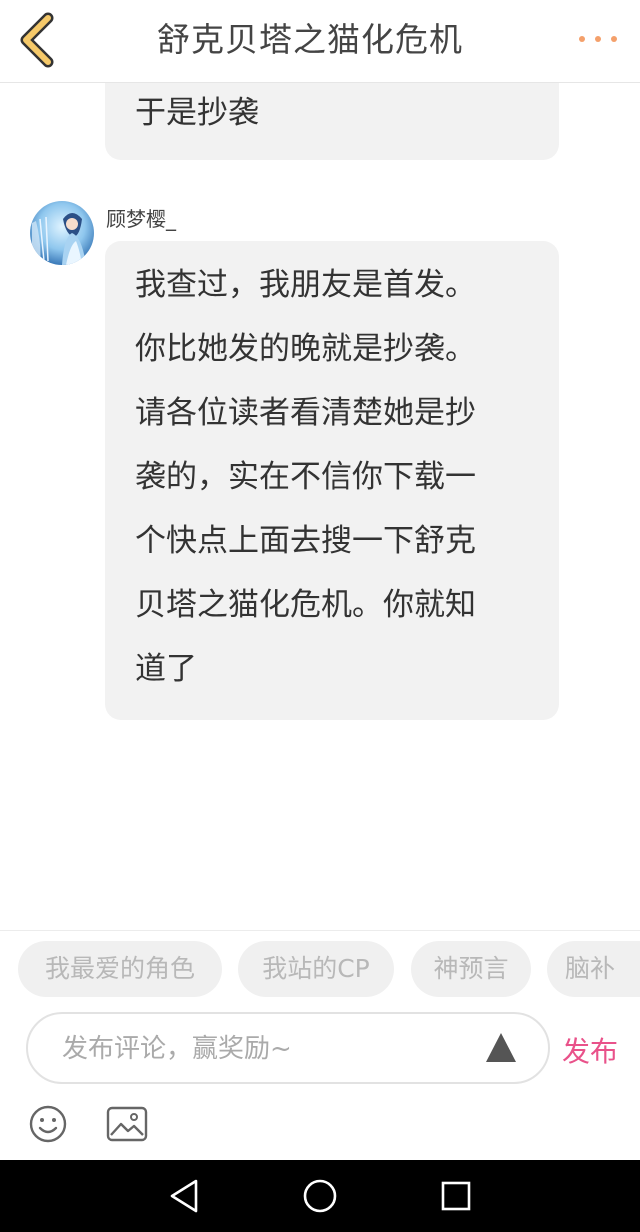 The height and width of the screenshot is (1232, 640). What do you see at coordinates (332, 121) in the screenshot?
I see `message-bubble: 于是抄袭` at bounding box center [332, 121].